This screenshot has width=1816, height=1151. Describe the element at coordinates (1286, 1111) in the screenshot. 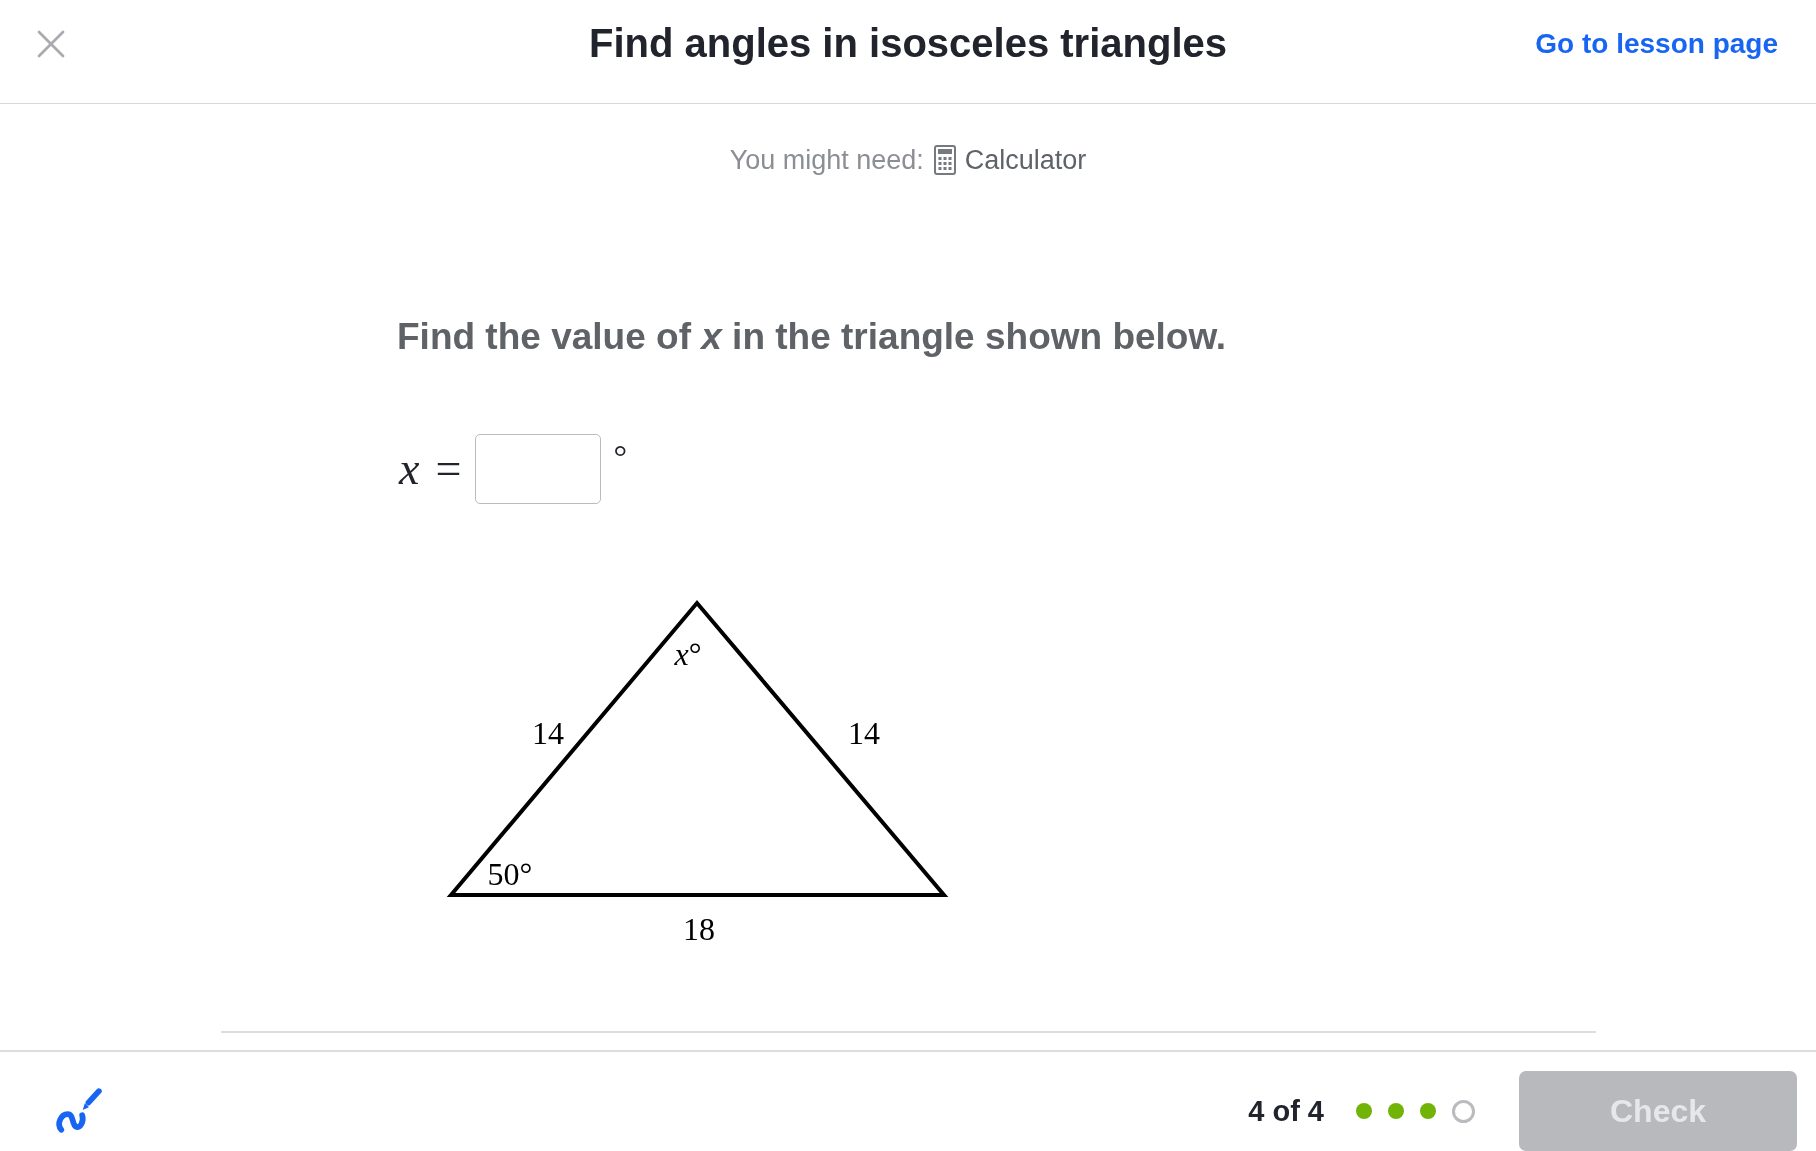

I see `progress-counter: 4 of 4` at that location.